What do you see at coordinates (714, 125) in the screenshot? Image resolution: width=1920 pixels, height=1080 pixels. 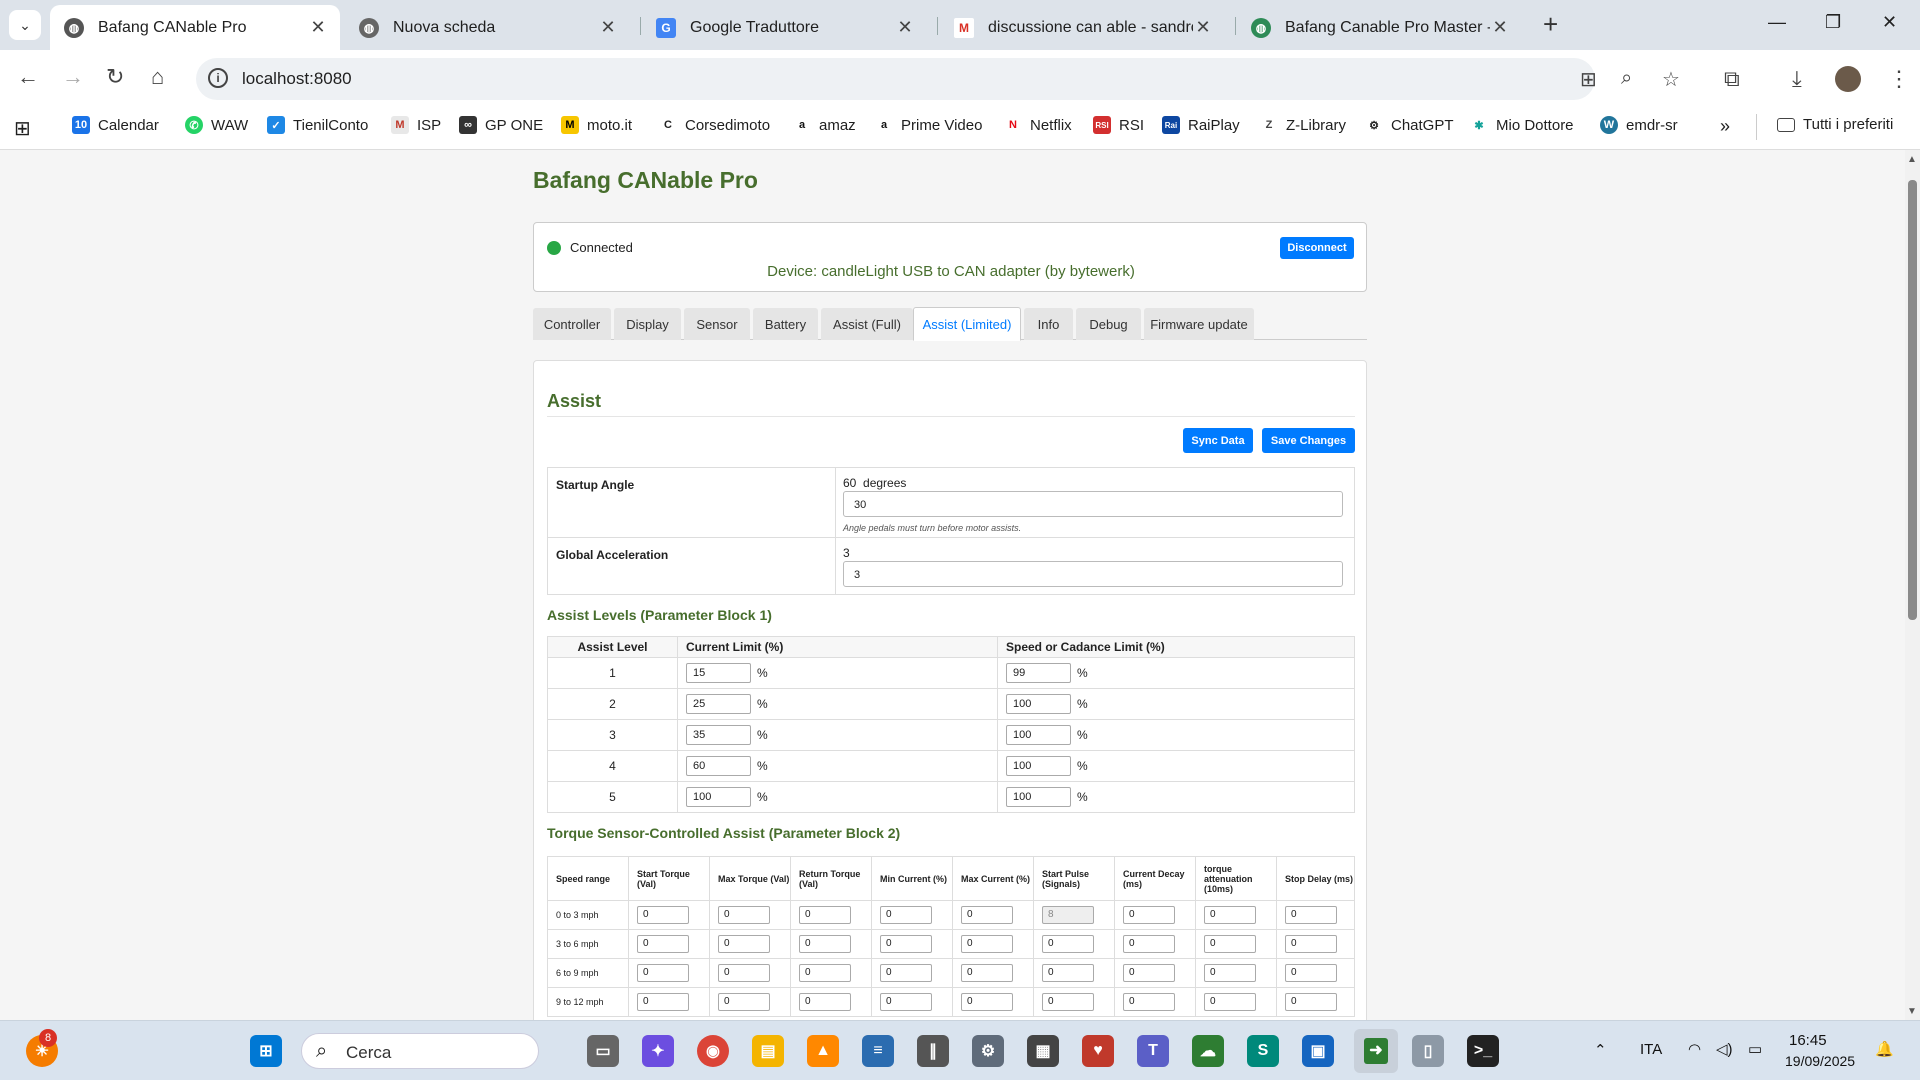 I see `bookmark-item: C Corsedimoto` at bounding box center [714, 125].